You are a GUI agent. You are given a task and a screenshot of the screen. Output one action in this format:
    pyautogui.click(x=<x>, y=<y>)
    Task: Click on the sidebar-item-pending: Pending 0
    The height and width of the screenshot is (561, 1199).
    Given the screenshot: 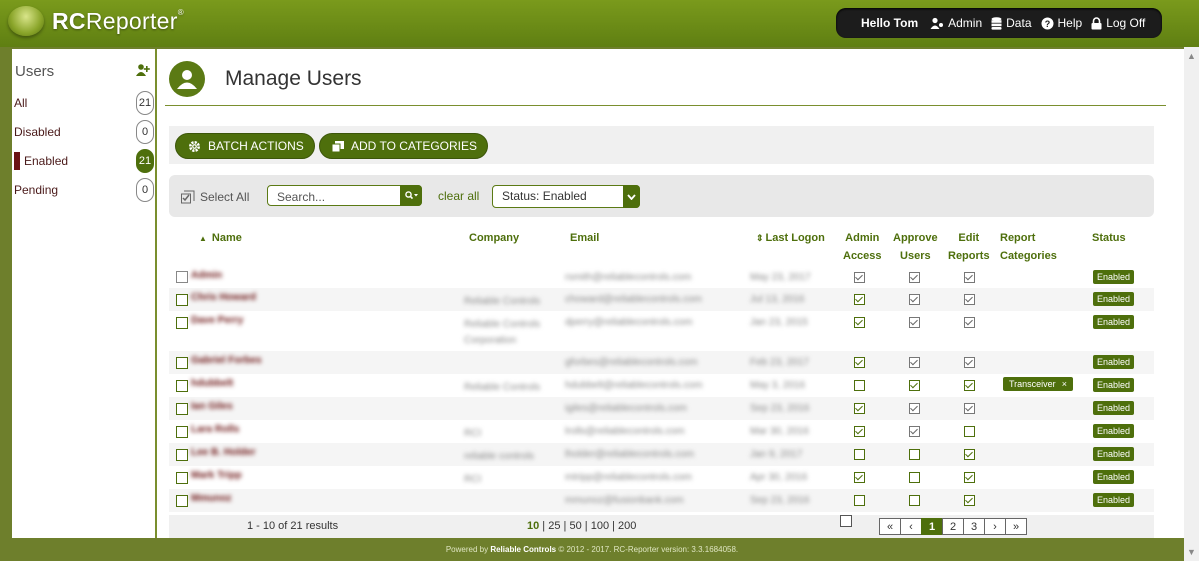 What is the action you would take?
    pyautogui.click(x=84, y=190)
    